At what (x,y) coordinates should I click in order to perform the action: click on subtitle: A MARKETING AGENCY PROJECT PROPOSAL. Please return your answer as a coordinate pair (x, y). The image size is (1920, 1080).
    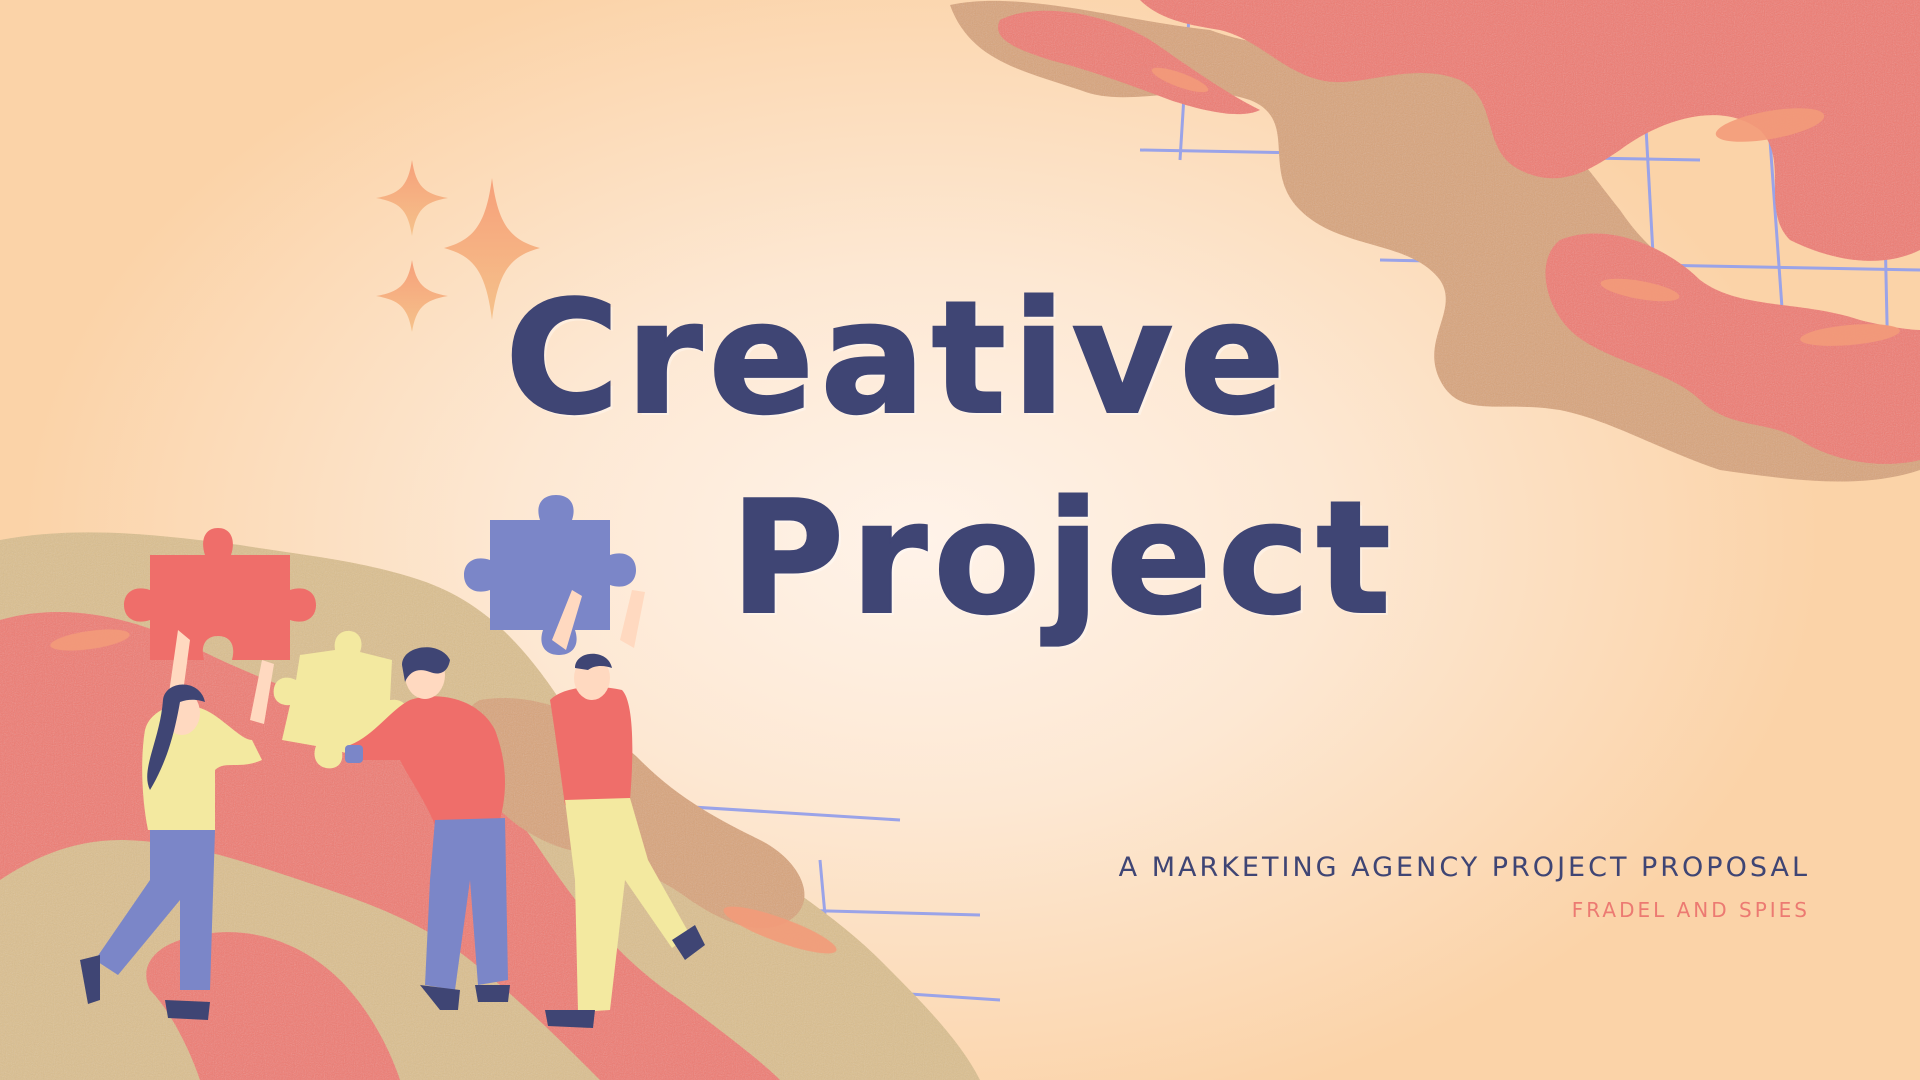
    Looking at the image, I should click on (1464, 867).